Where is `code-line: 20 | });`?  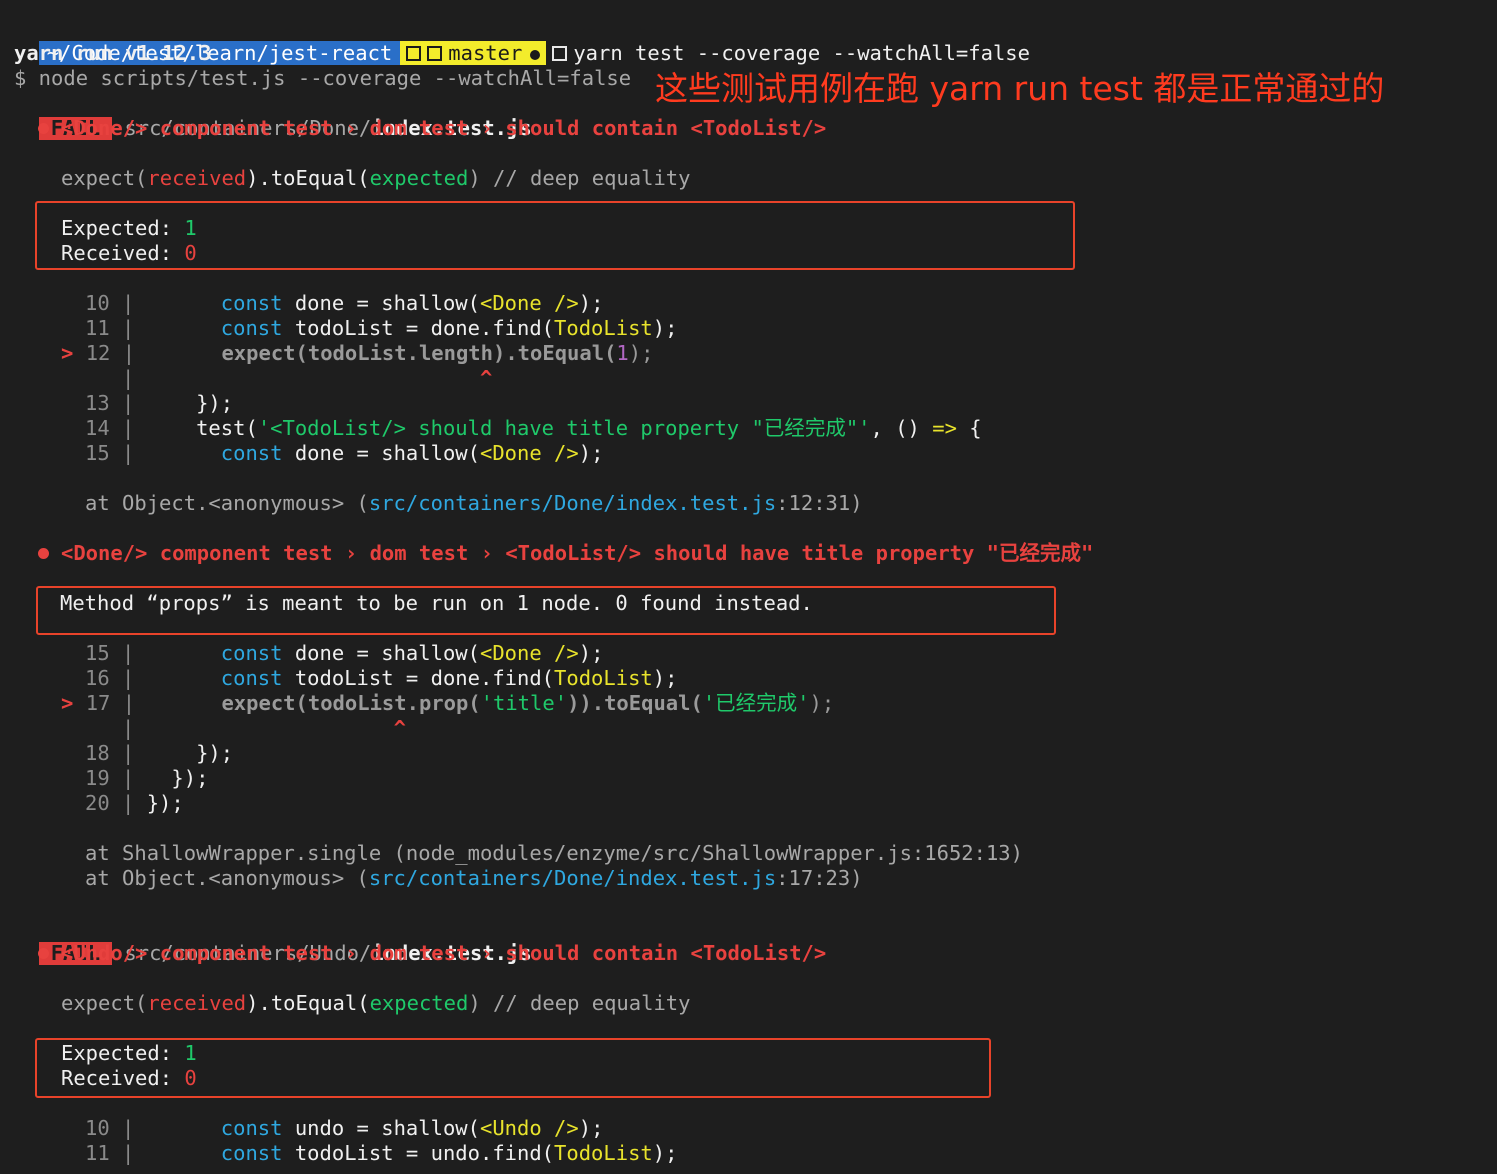
code-line: 20 | }); is located at coordinates (134, 803).